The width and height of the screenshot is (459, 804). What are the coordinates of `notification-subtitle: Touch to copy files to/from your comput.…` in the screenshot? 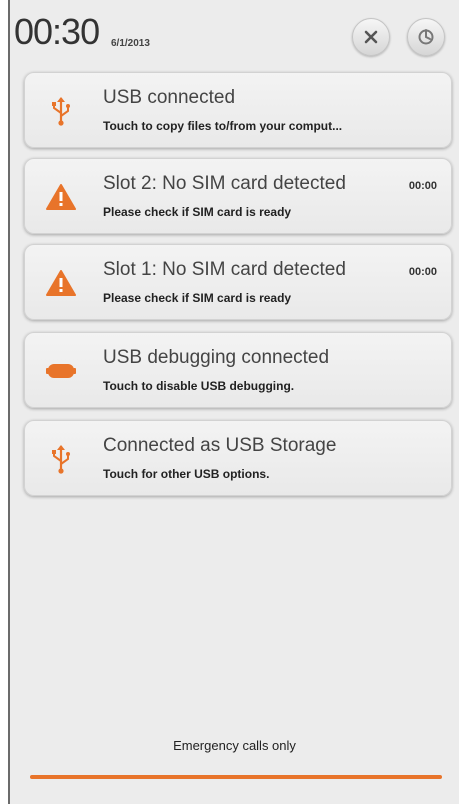 It's located at (223, 126).